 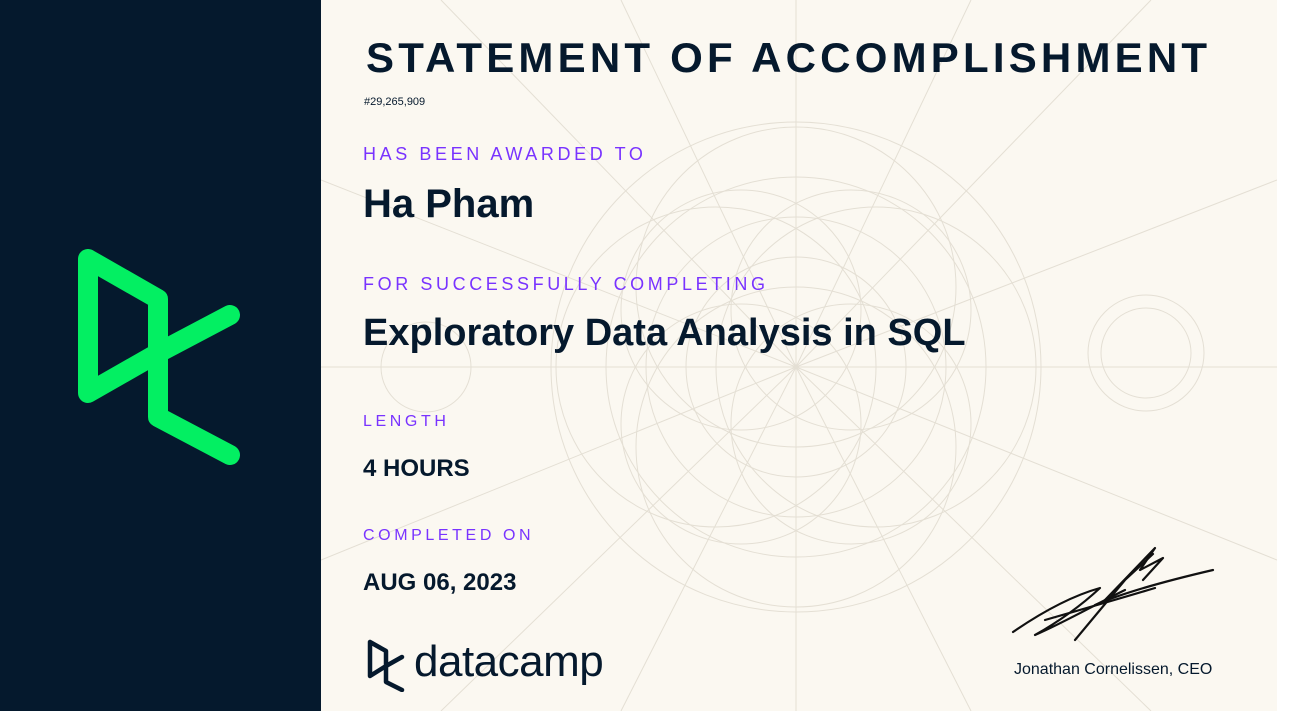 What do you see at coordinates (406, 421) in the screenshot?
I see `length-label: LENGTH` at bounding box center [406, 421].